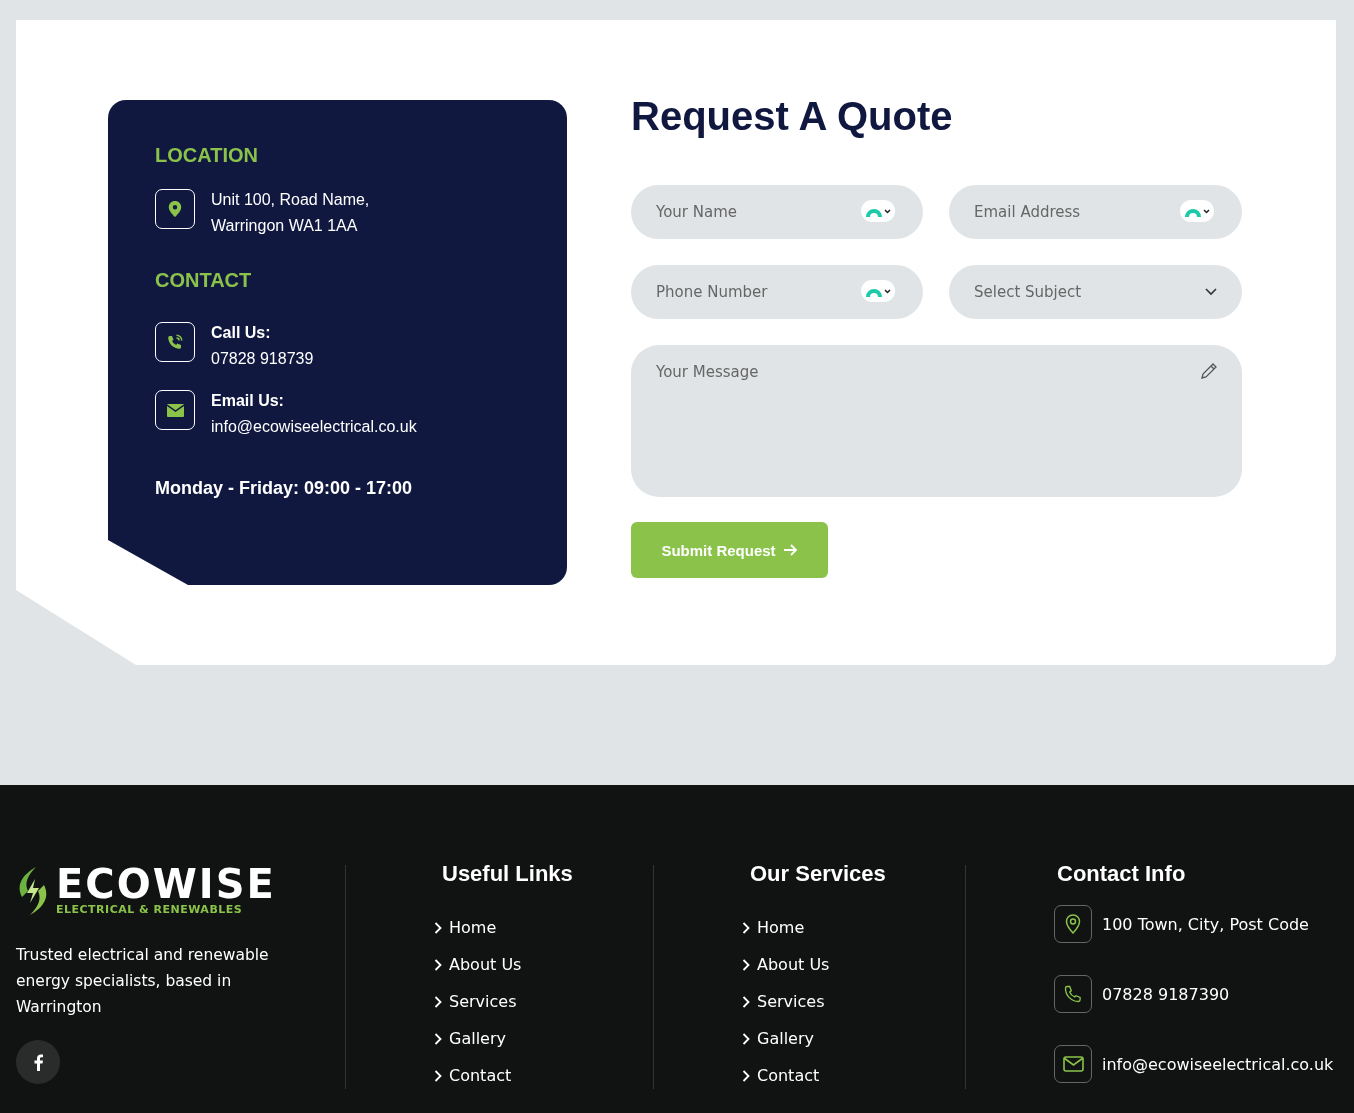 This screenshot has height=1113, width=1354. I want to click on column-heading: Contact Info, so click(1122, 874).